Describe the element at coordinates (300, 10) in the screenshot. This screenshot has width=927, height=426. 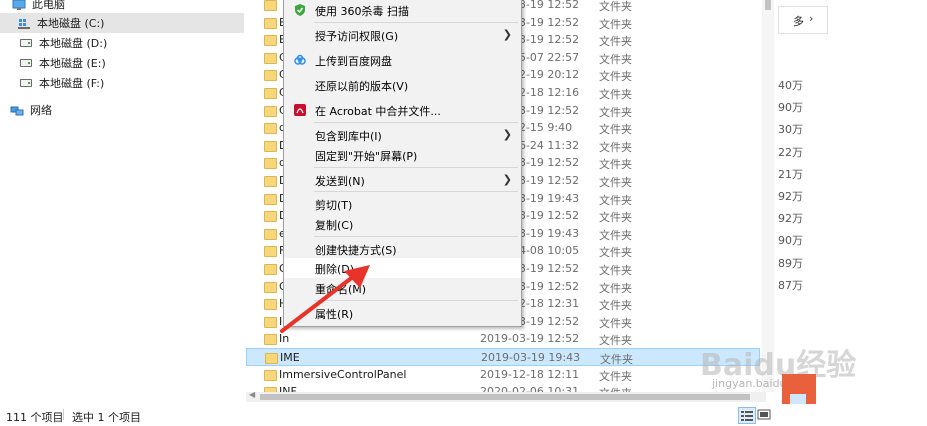
I see `360-shield-icon` at that location.